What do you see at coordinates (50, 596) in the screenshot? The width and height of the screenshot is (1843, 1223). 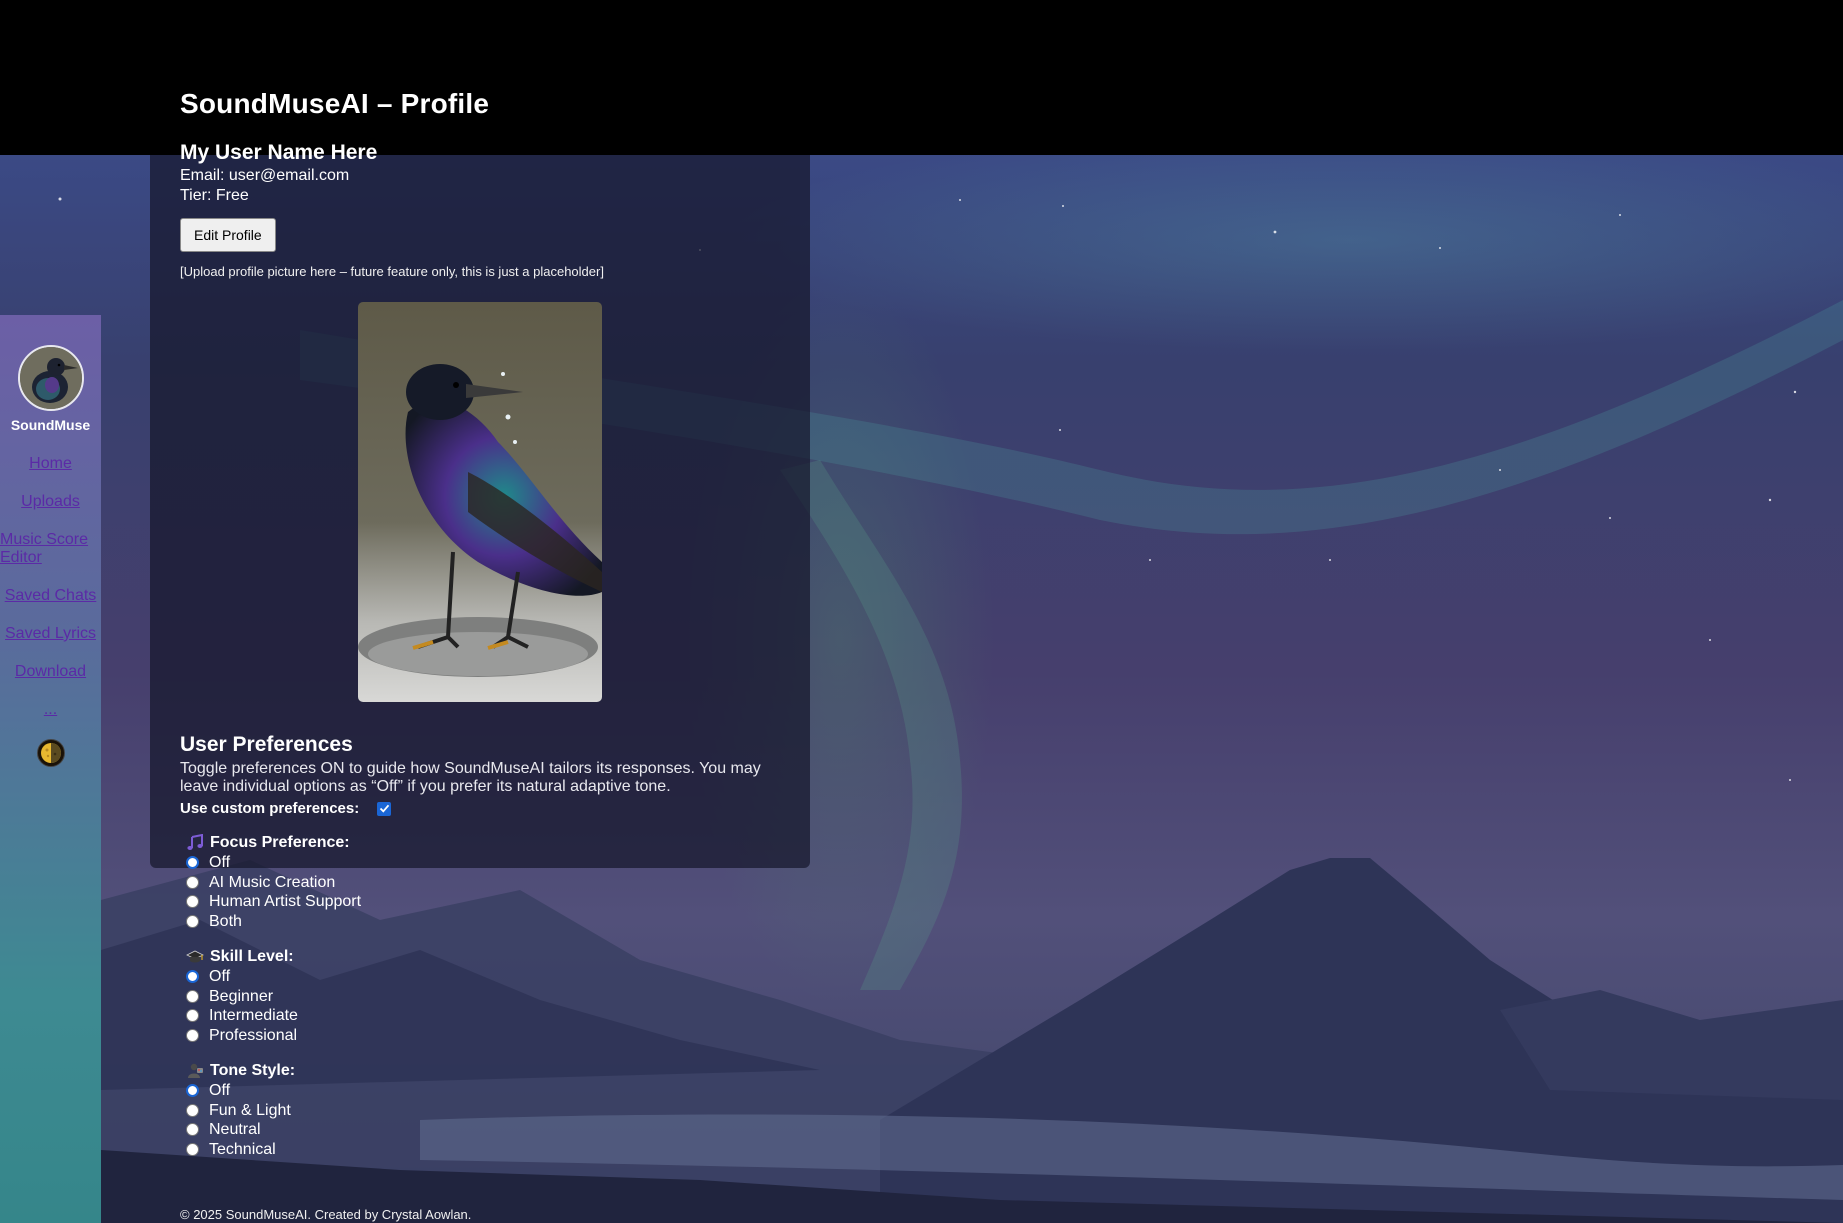 I see `sidebar-item-saved-chats: Saved Chats` at bounding box center [50, 596].